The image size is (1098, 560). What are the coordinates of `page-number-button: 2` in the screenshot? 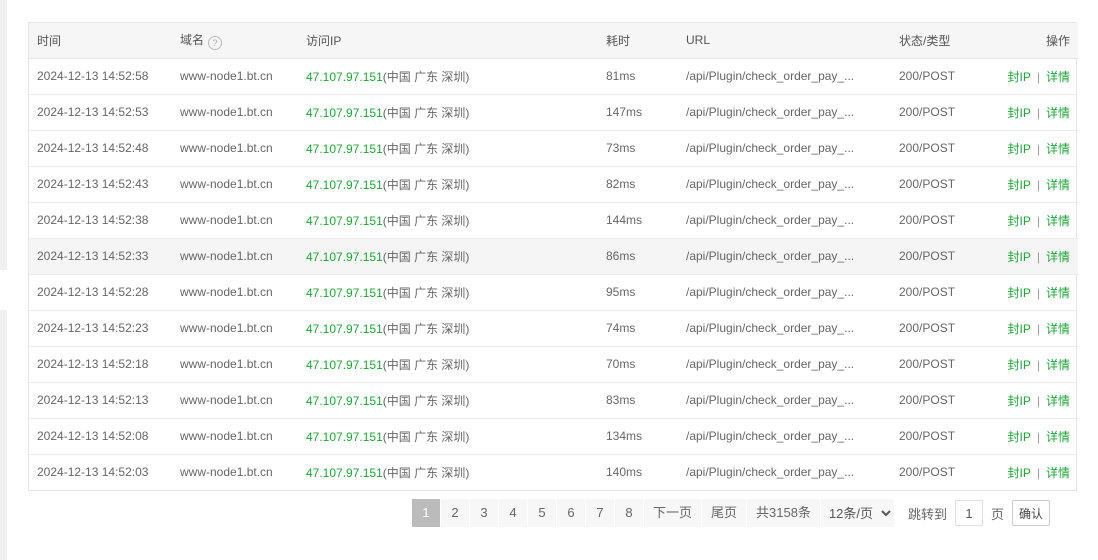 It's located at (455, 513).